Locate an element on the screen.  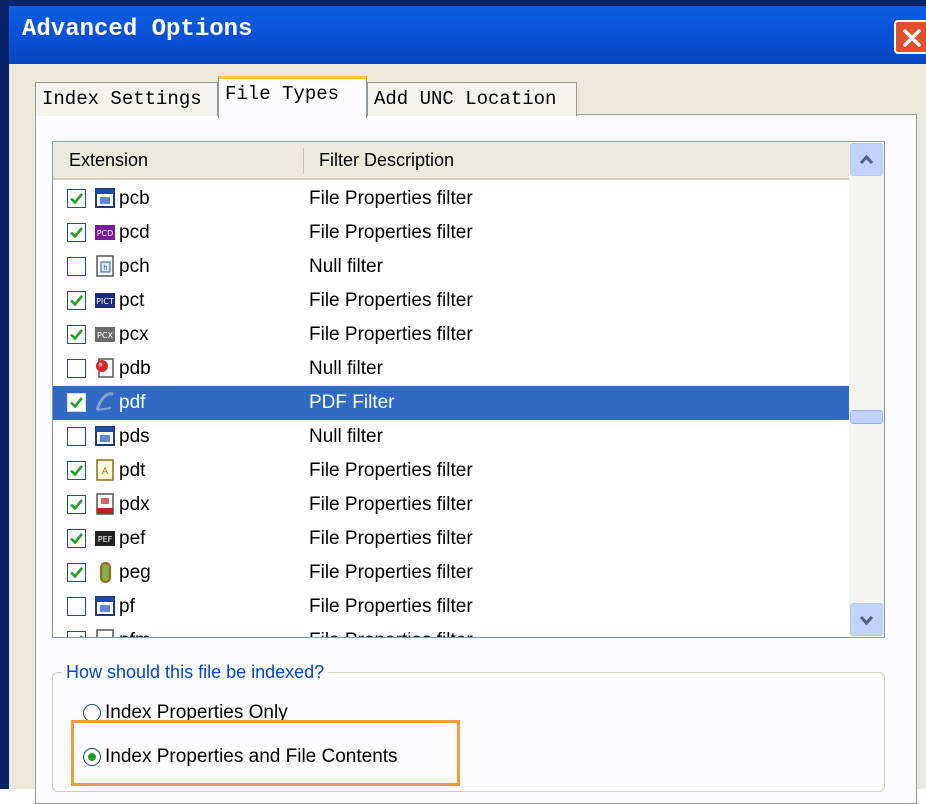
chevron-up-icon is located at coordinates (866, 159).